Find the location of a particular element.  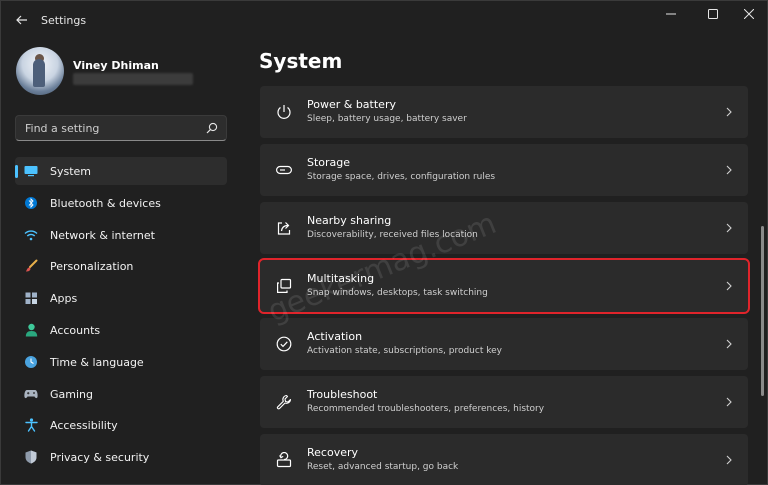

search-input is located at coordinates (106, 128).